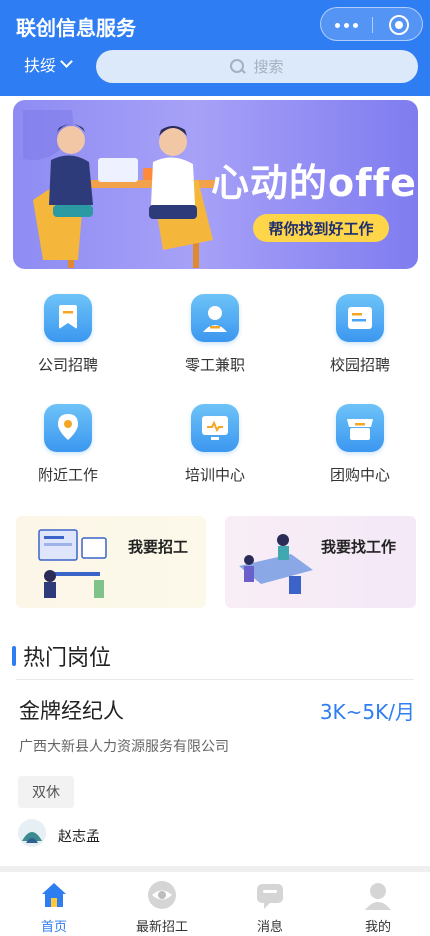 The height and width of the screenshot is (936, 430). Describe the element at coordinates (72, 563) in the screenshot. I see `hire-illustration` at that location.